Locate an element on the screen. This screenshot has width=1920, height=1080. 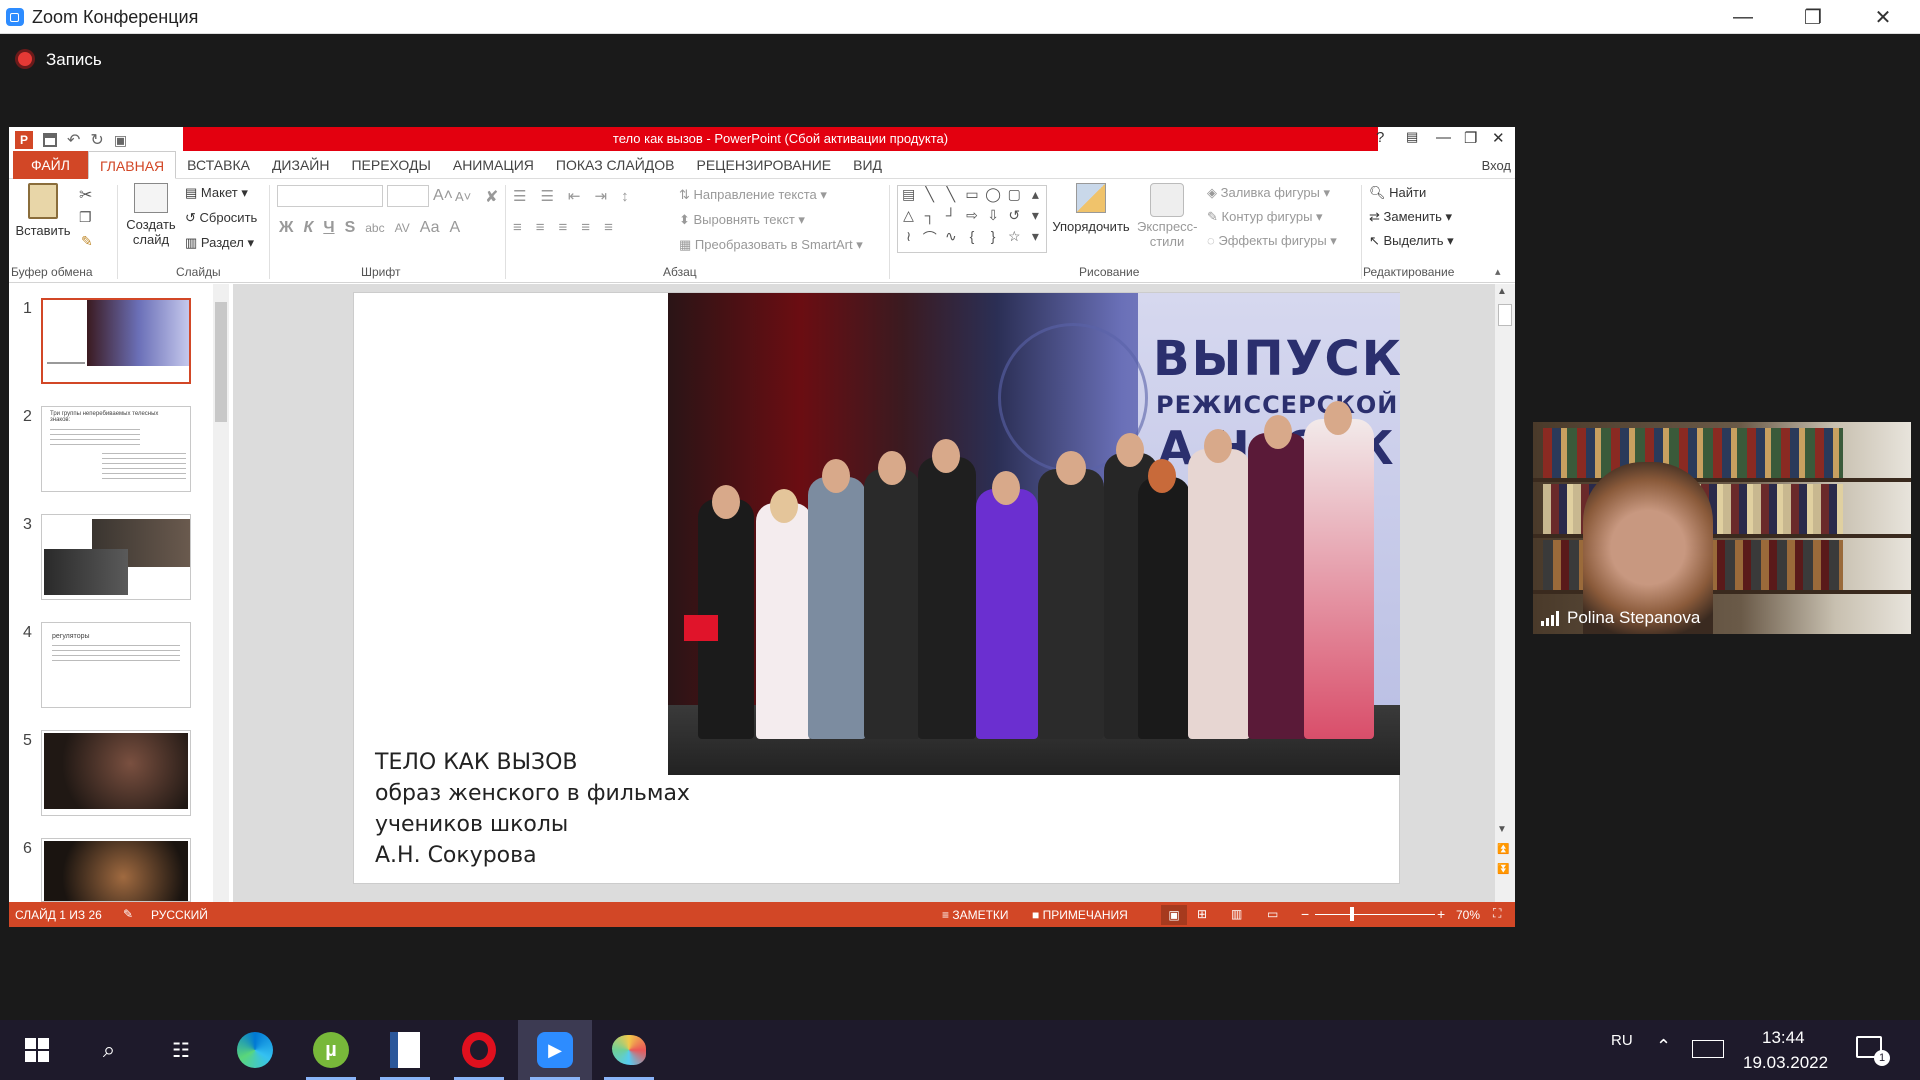
participant-video: Polina Stepanova is located at coordinates (1722, 528).